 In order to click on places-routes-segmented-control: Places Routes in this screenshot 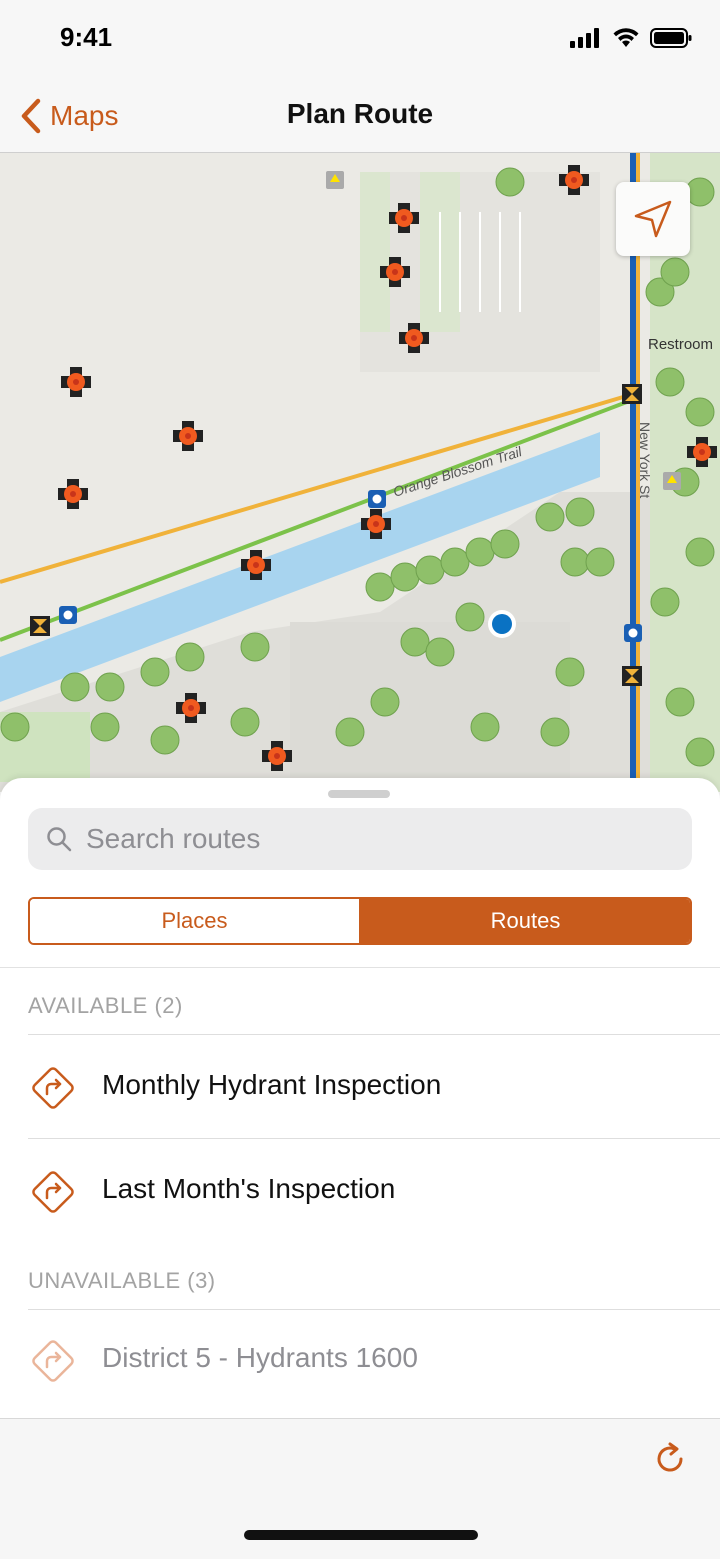, I will do `click(360, 921)`.